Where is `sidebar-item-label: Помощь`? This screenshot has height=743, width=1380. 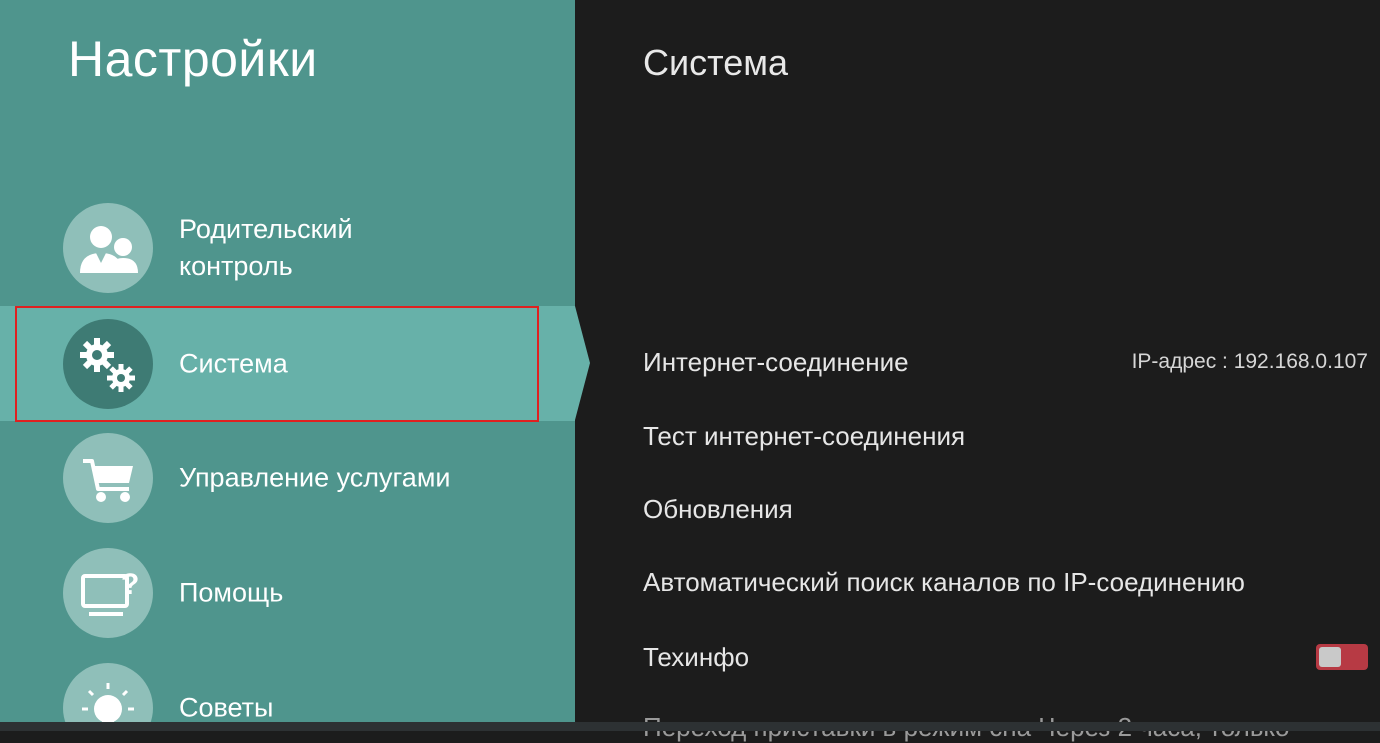
sidebar-item-label: Помощь is located at coordinates (231, 592).